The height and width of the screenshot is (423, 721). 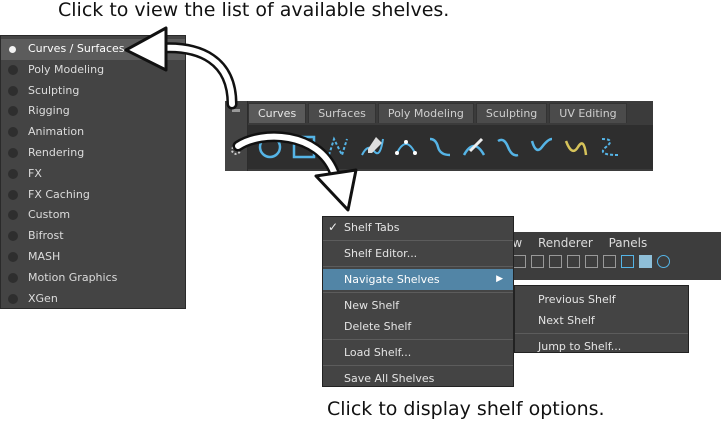 What do you see at coordinates (181, 68) in the screenshot?
I see `arrow-to-shelf-list-icon` at bounding box center [181, 68].